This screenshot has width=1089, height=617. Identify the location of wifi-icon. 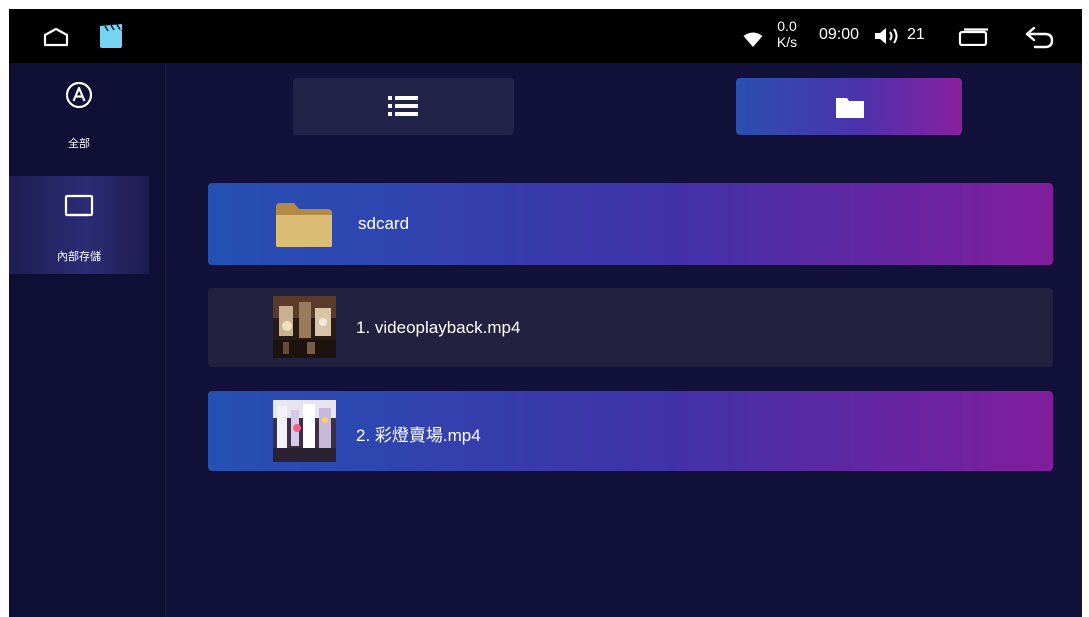
(753, 42).